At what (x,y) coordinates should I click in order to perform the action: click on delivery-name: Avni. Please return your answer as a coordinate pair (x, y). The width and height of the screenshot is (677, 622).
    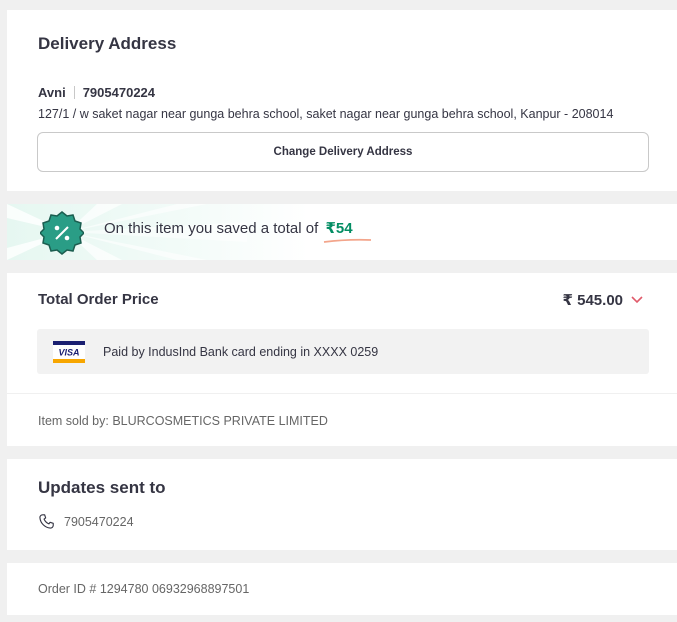
    Looking at the image, I should click on (52, 92).